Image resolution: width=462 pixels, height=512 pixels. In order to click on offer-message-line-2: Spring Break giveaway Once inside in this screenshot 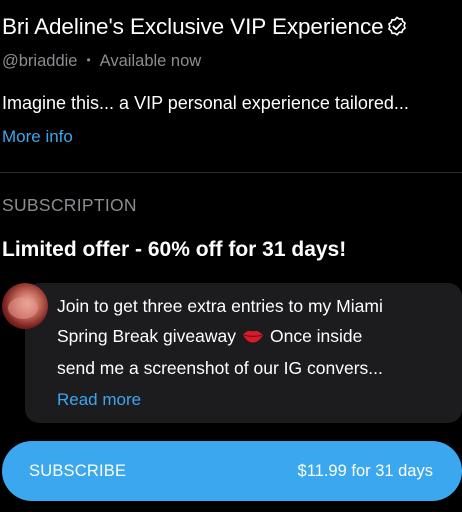, I will do `click(257, 337)`.